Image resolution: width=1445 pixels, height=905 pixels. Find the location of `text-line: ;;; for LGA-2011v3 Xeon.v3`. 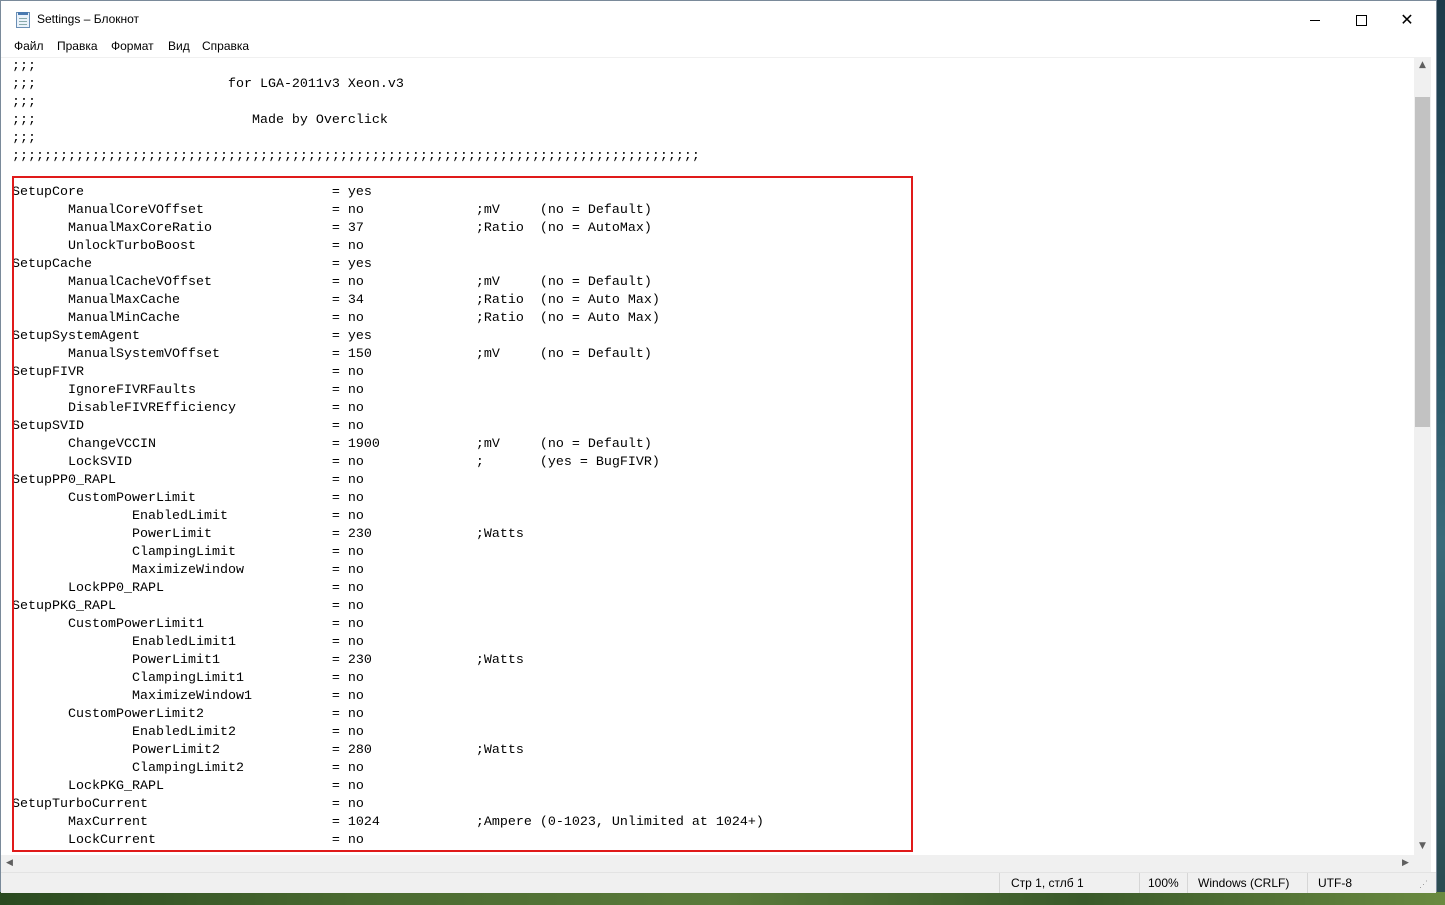

text-line: ;;; for LGA-2011v3 Xeon.v3 is located at coordinates (388, 85).